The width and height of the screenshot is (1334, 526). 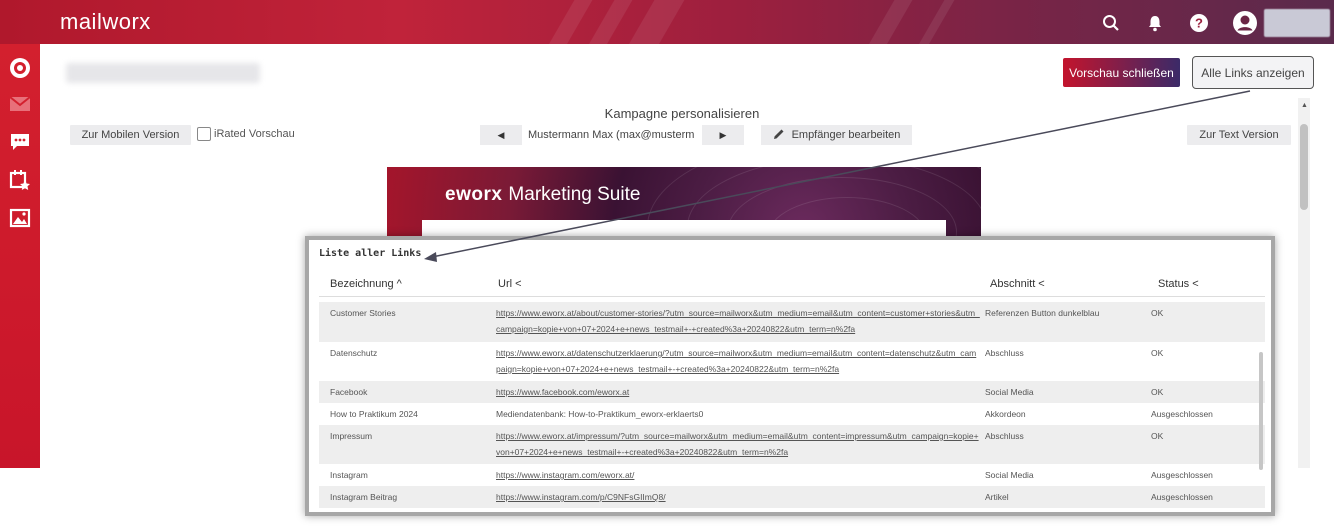 I want to click on user-name-blurred, so click(x=1297, y=23).